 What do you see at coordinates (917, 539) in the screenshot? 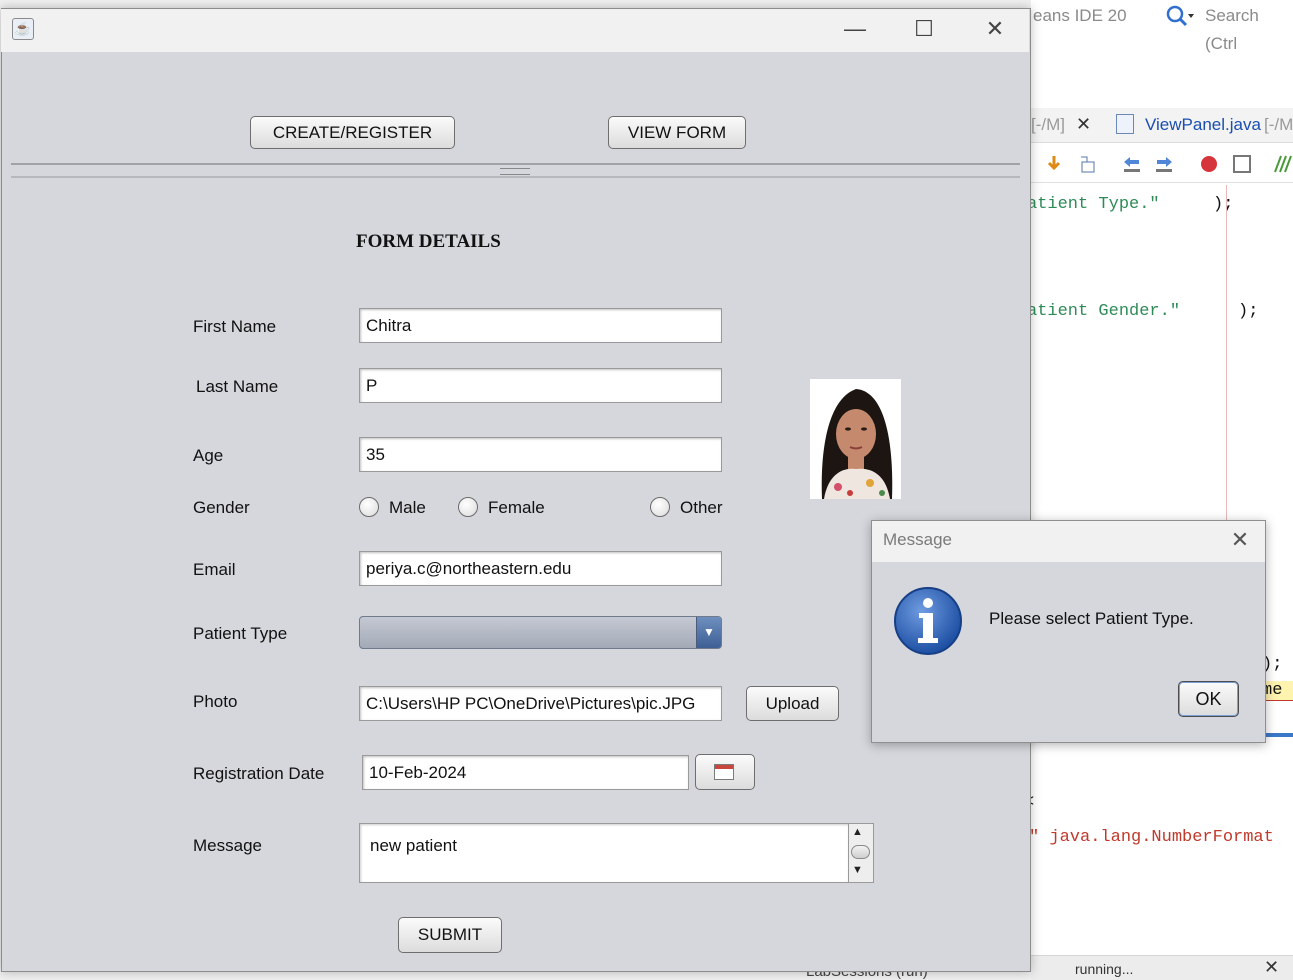
I see `dialog-title: Message` at bounding box center [917, 539].